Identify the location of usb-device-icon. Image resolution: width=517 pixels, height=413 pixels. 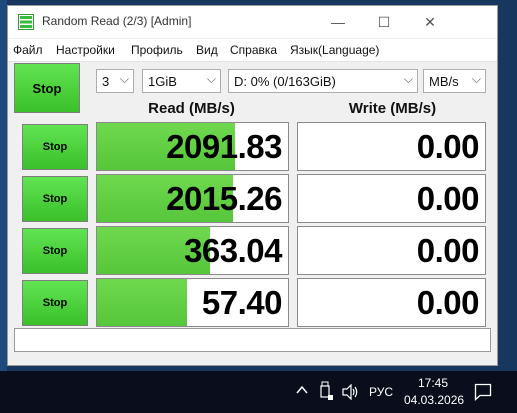
(326, 391).